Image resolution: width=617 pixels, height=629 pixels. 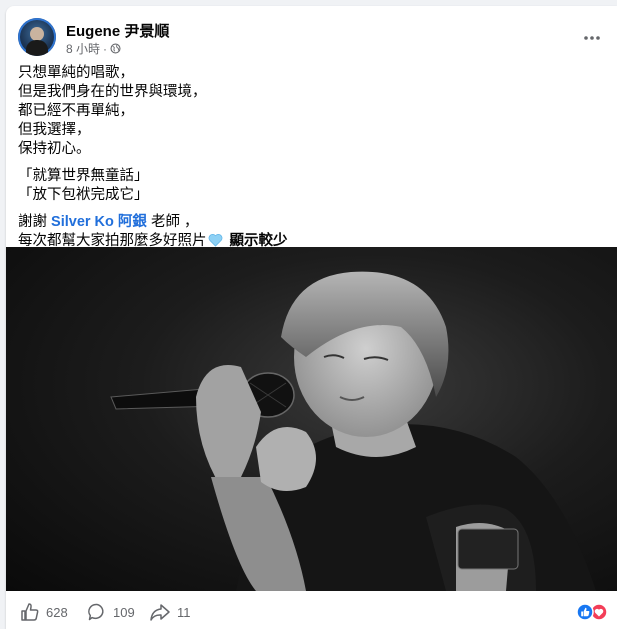 I want to click on text-line: 「放下包袱完成它」, so click(x=83, y=195).